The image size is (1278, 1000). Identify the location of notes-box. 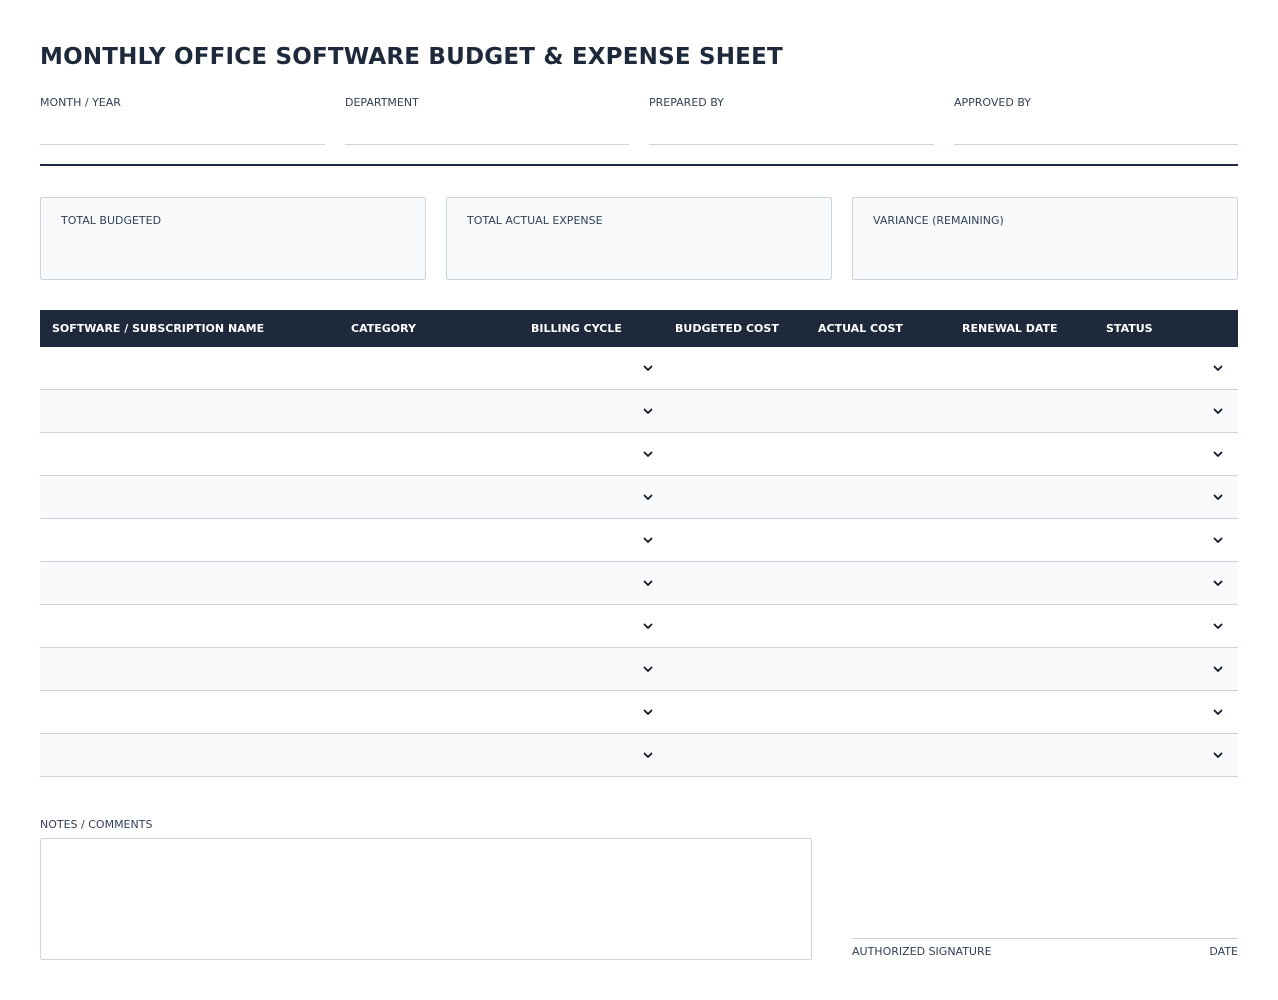
(426, 899).